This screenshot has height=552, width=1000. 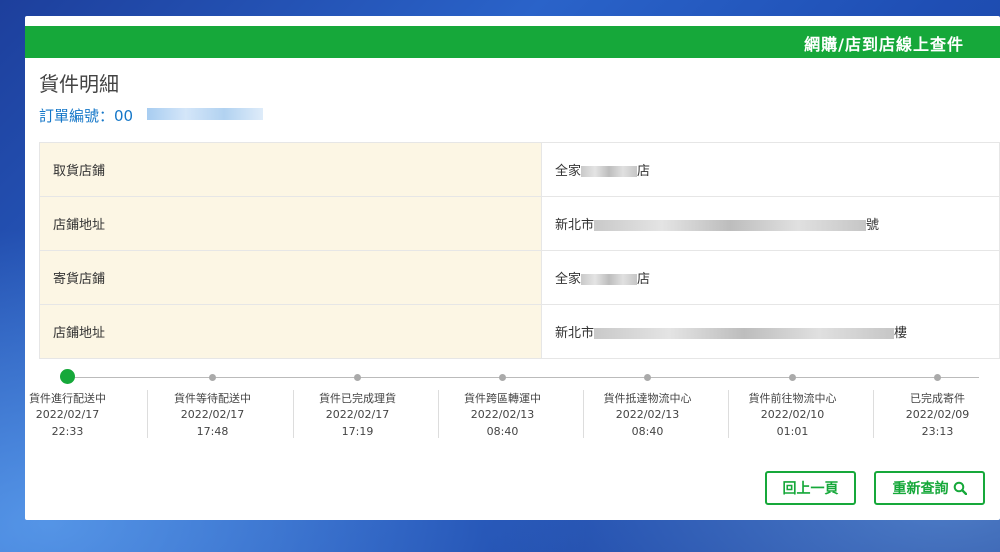 I want to click on row-value: 新北市 號, so click(x=770, y=223).